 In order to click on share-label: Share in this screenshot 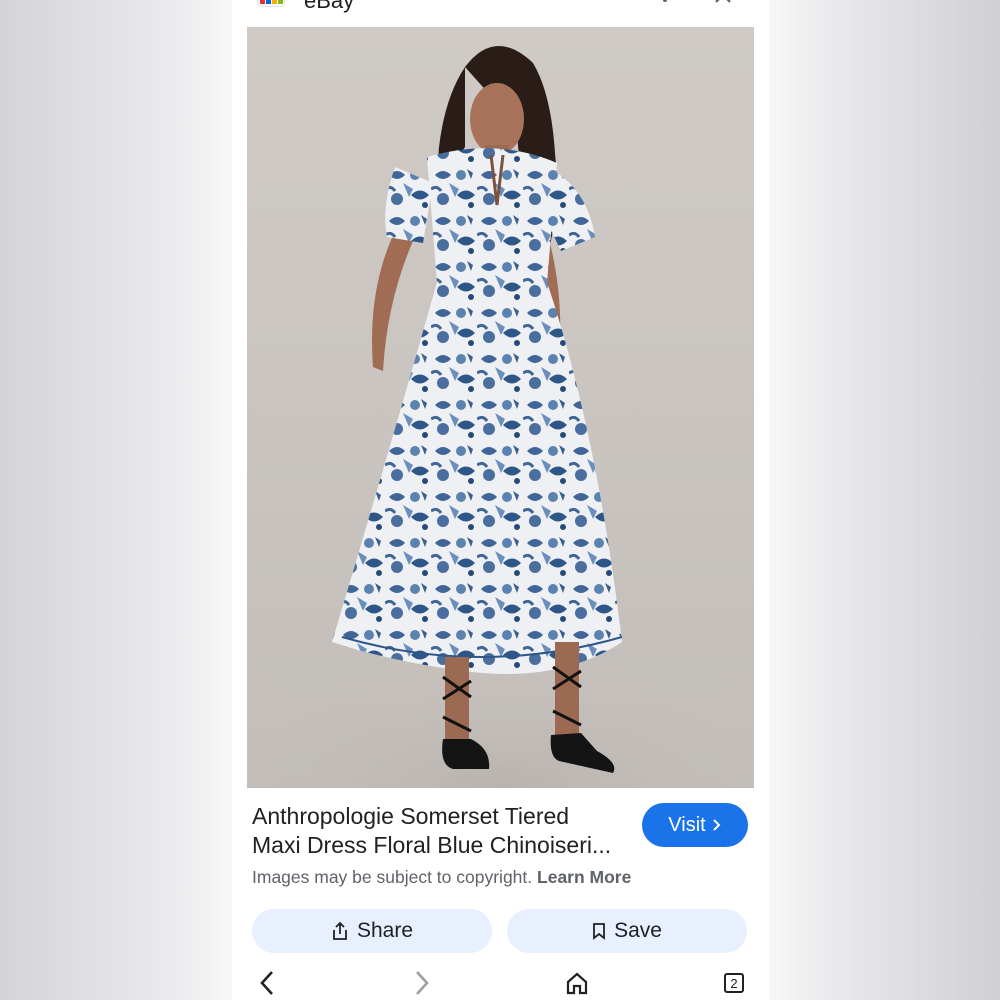, I will do `click(385, 930)`.